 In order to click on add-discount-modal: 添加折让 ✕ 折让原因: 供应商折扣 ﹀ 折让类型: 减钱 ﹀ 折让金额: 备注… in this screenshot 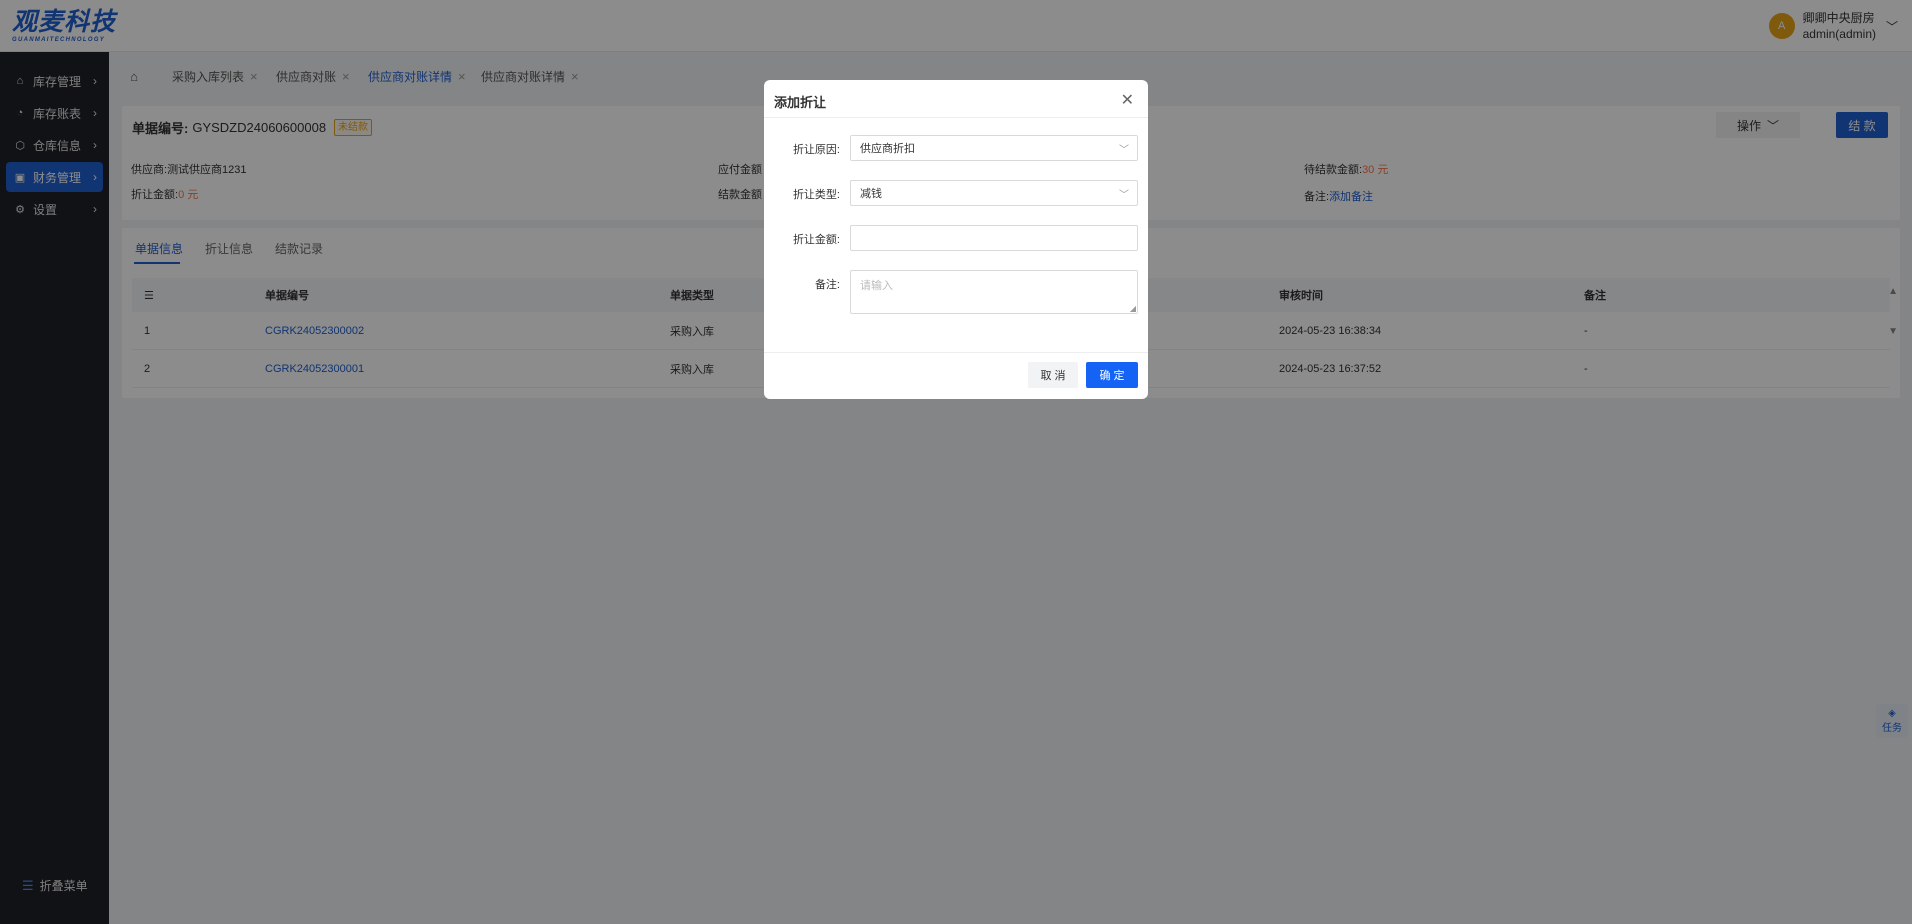, I will do `click(956, 239)`.